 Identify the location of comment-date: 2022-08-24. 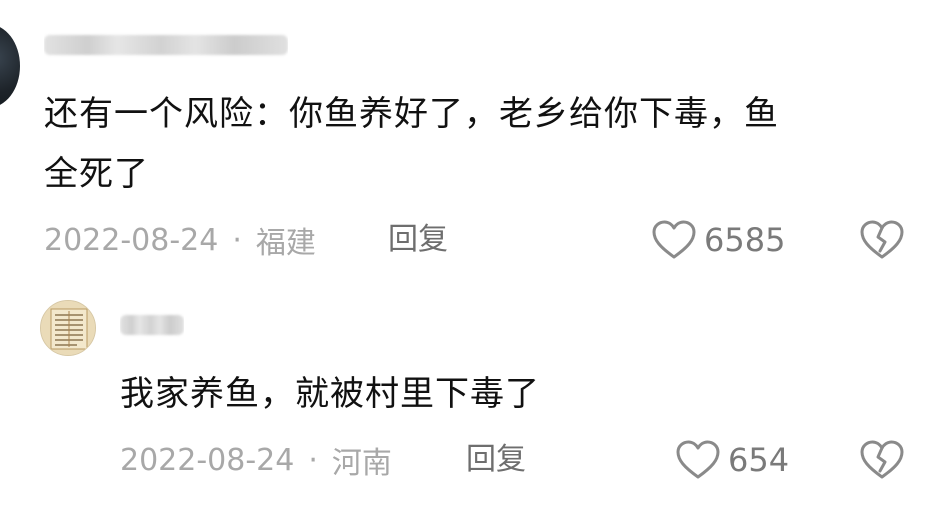
(131, 240).